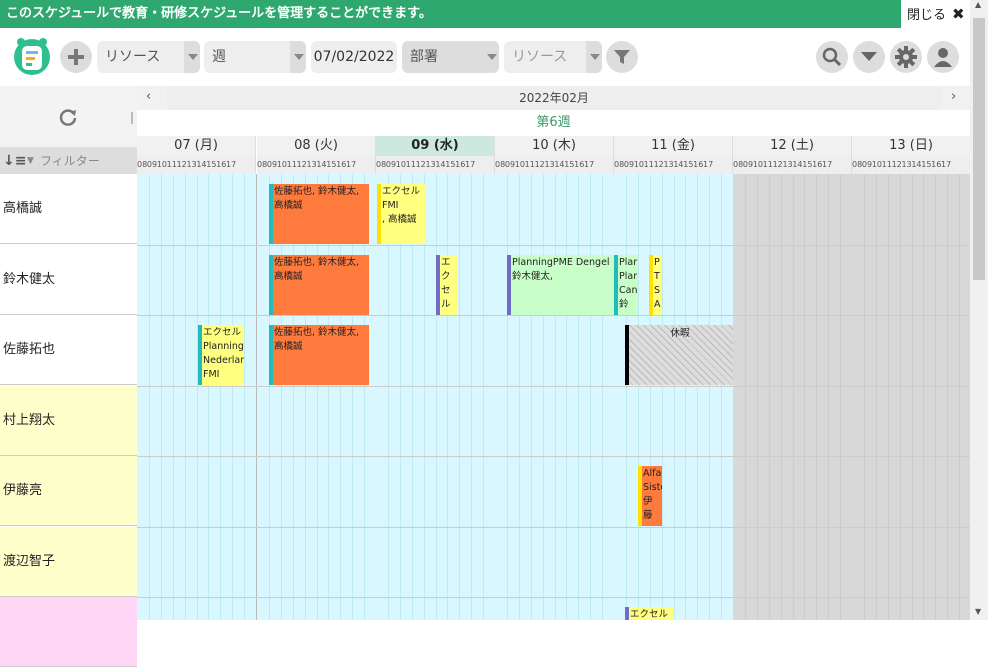  What do you see at coordinates (978, 4) in the screenshot?
I see `scroll-up-icon: ▲` at bounding box center [978, 4].